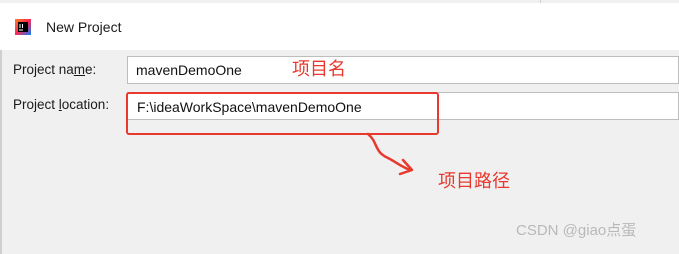 This screenshot has width=679, height=254. Describe the element at coordinates (189, 70) in the screenshot. I see `project-name-value: mavenDemoOne` at that location.